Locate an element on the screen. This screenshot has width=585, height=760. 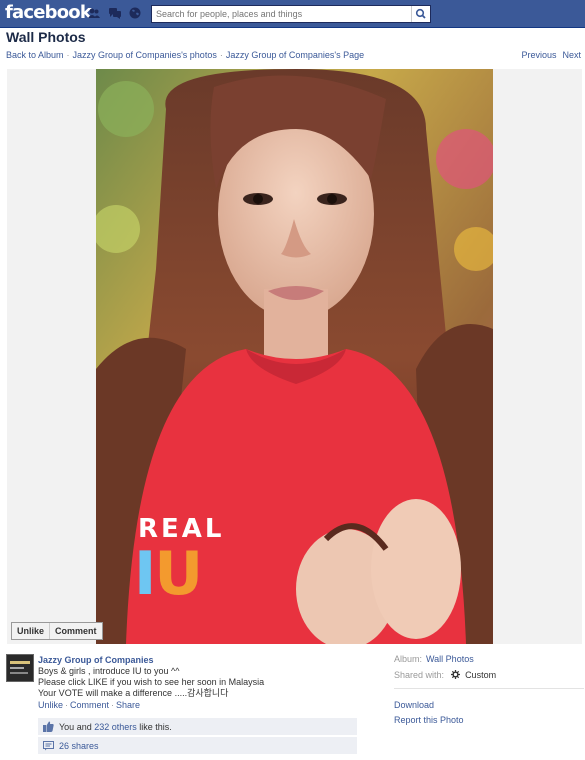
facebook-logo: facebook is located at coordinates (48, 12).